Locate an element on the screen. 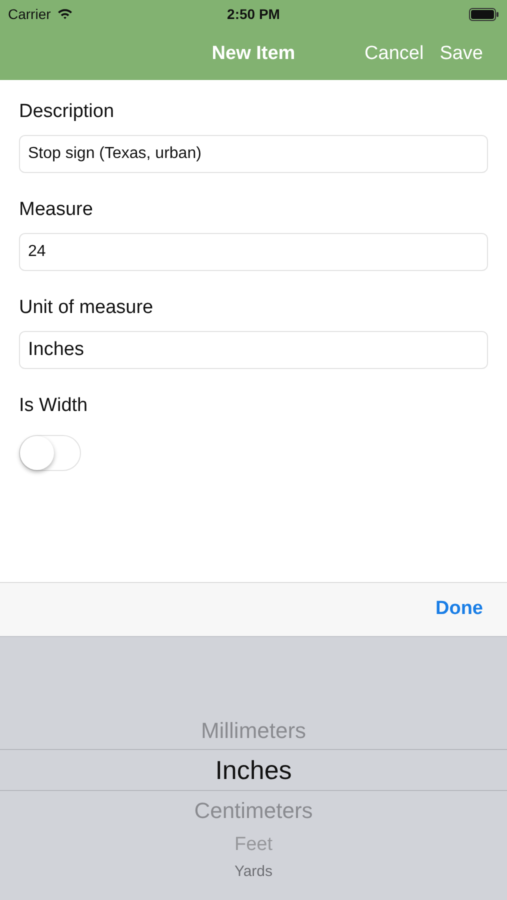 The image size is (507, 900). nav-action-button: Cancel is located at coordinates (394, 54).